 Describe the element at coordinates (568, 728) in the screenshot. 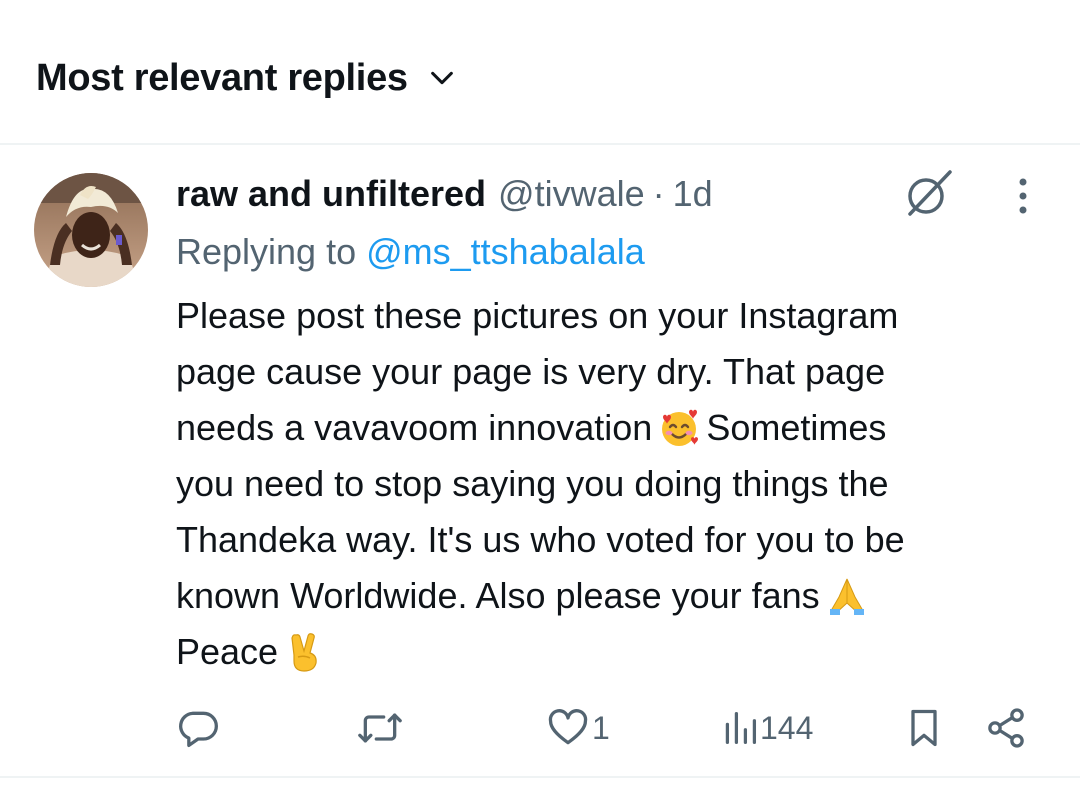

I see `heart-icon` at that location.